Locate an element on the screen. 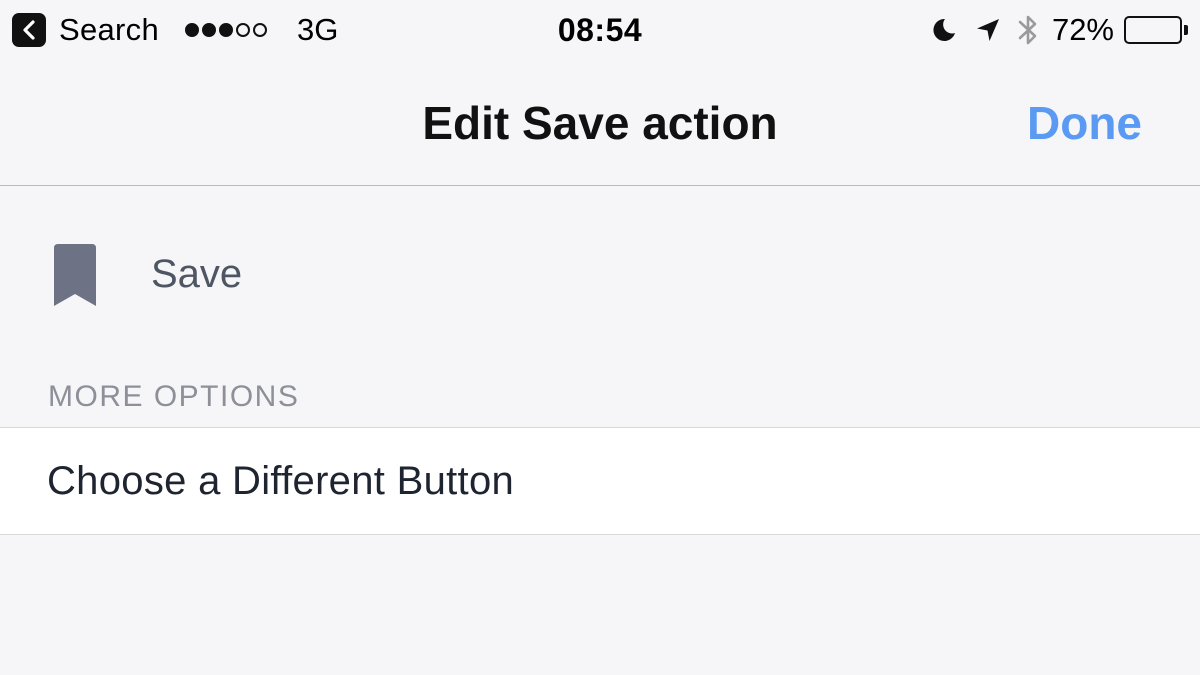 The height and width of the screenshot is (675, 1200). status-right: 72% is located at coordinates (1058, 30).